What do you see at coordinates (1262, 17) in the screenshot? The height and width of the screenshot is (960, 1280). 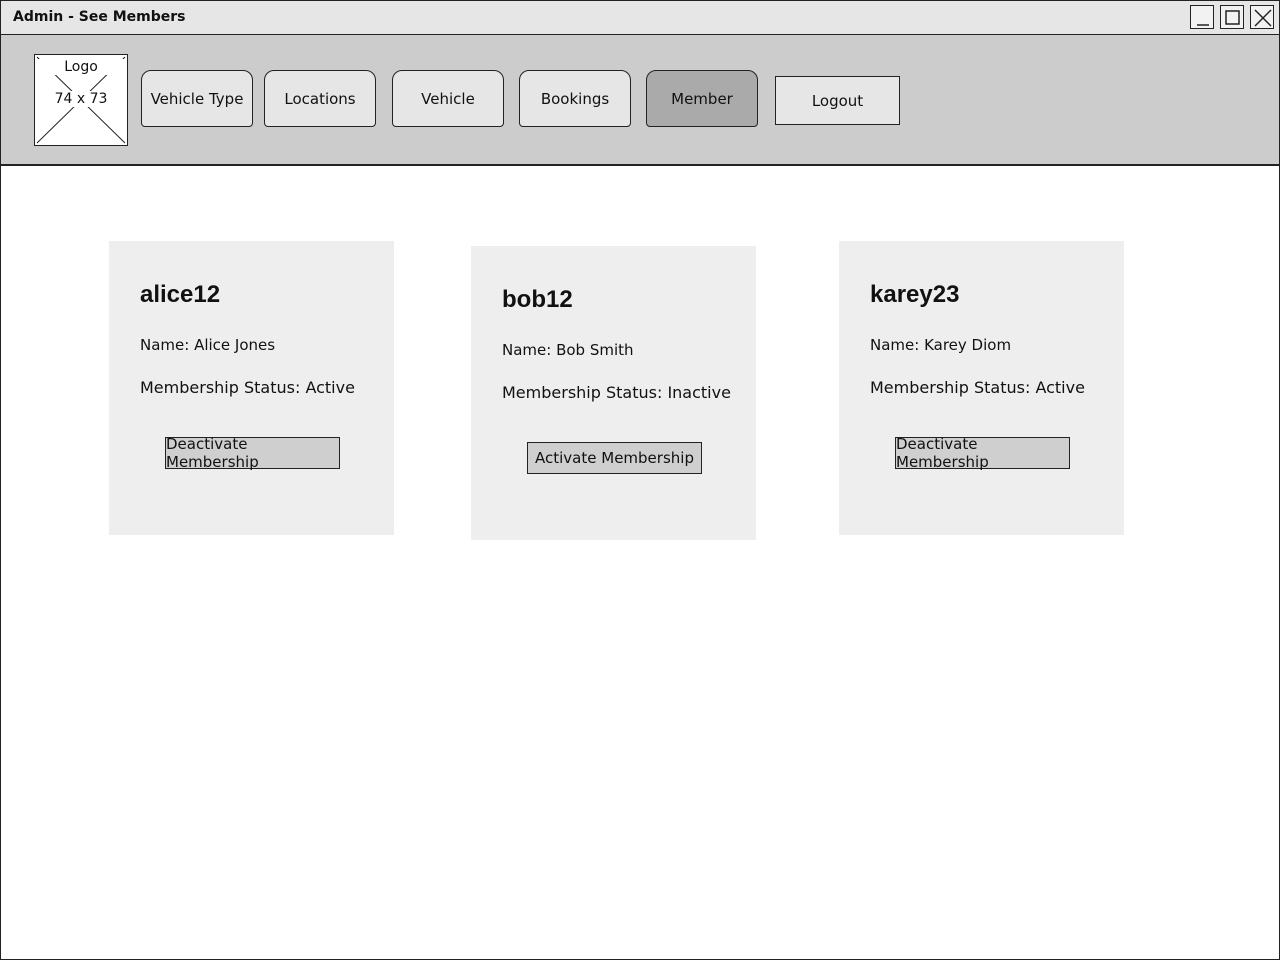 I see `close-icon` at bounding box center [1262, 17].